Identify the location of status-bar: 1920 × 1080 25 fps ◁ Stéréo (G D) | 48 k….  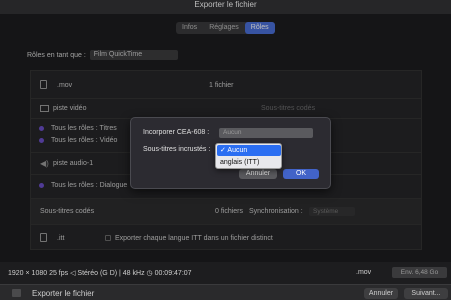
(225, 273).